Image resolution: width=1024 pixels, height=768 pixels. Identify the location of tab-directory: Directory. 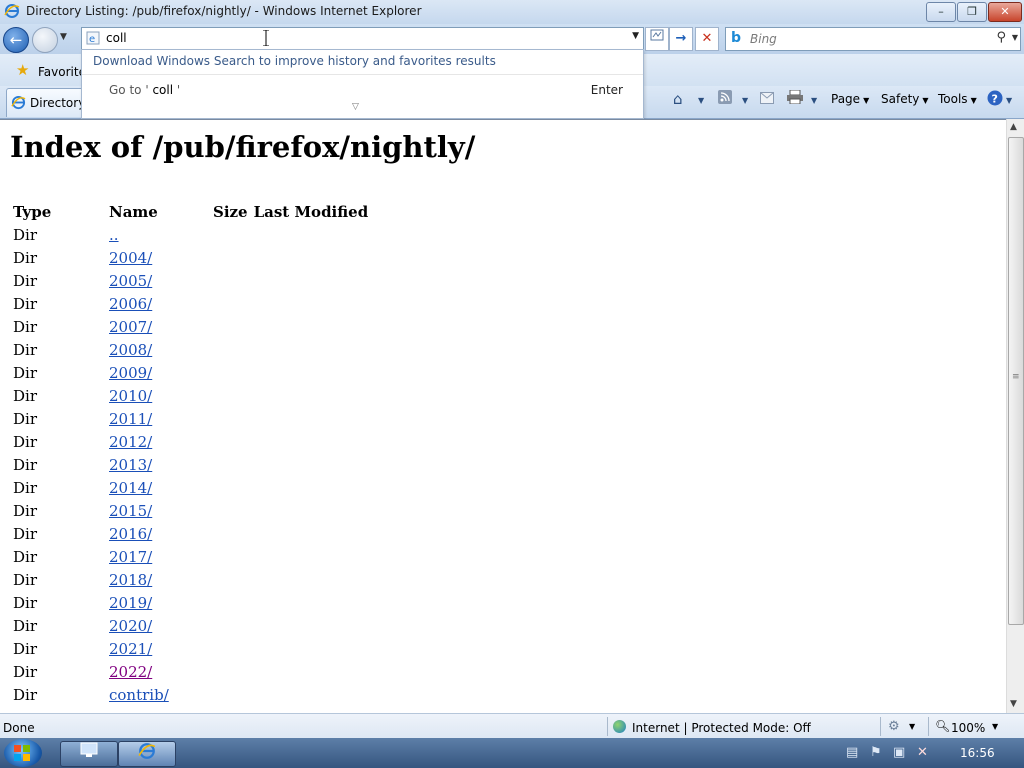
(45, 102).